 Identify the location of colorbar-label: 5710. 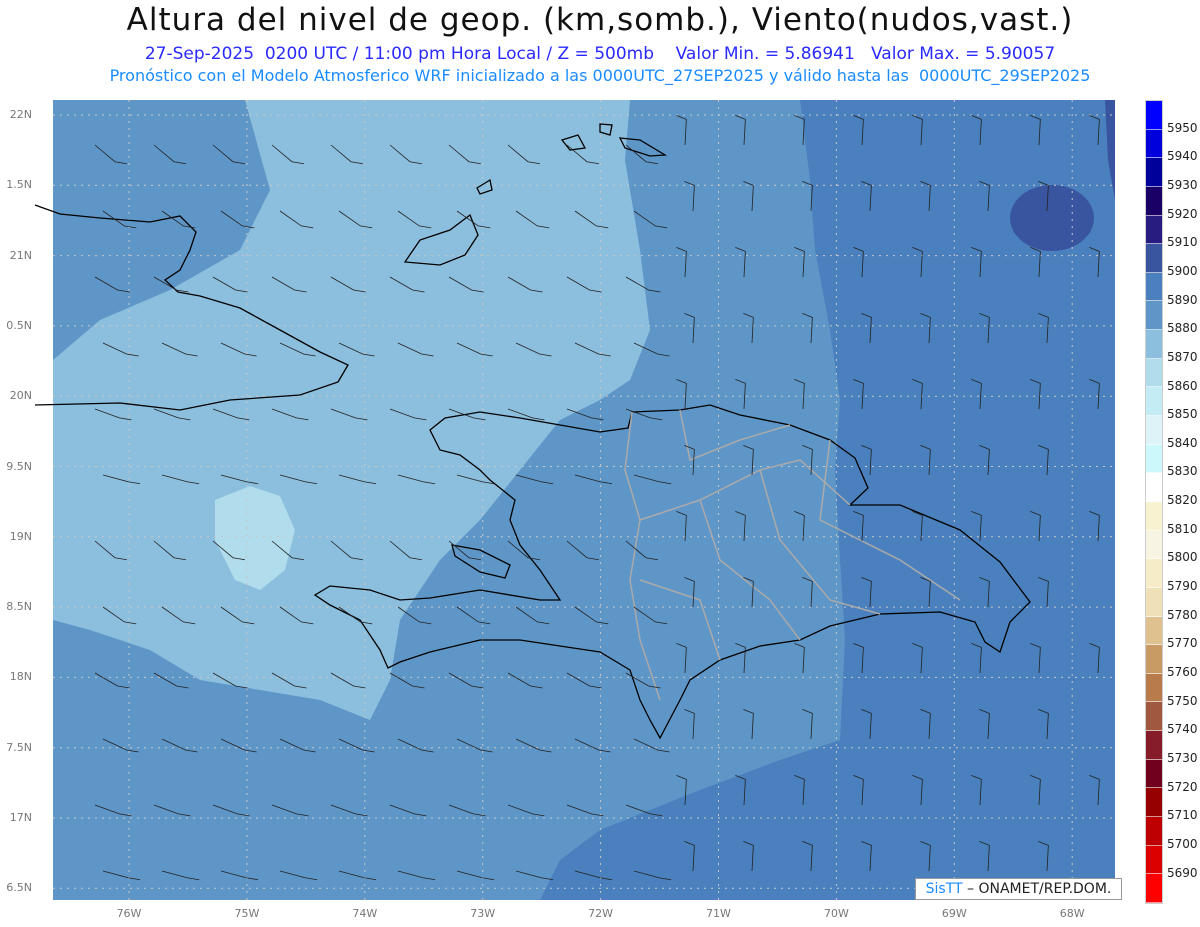
(1182, 815).